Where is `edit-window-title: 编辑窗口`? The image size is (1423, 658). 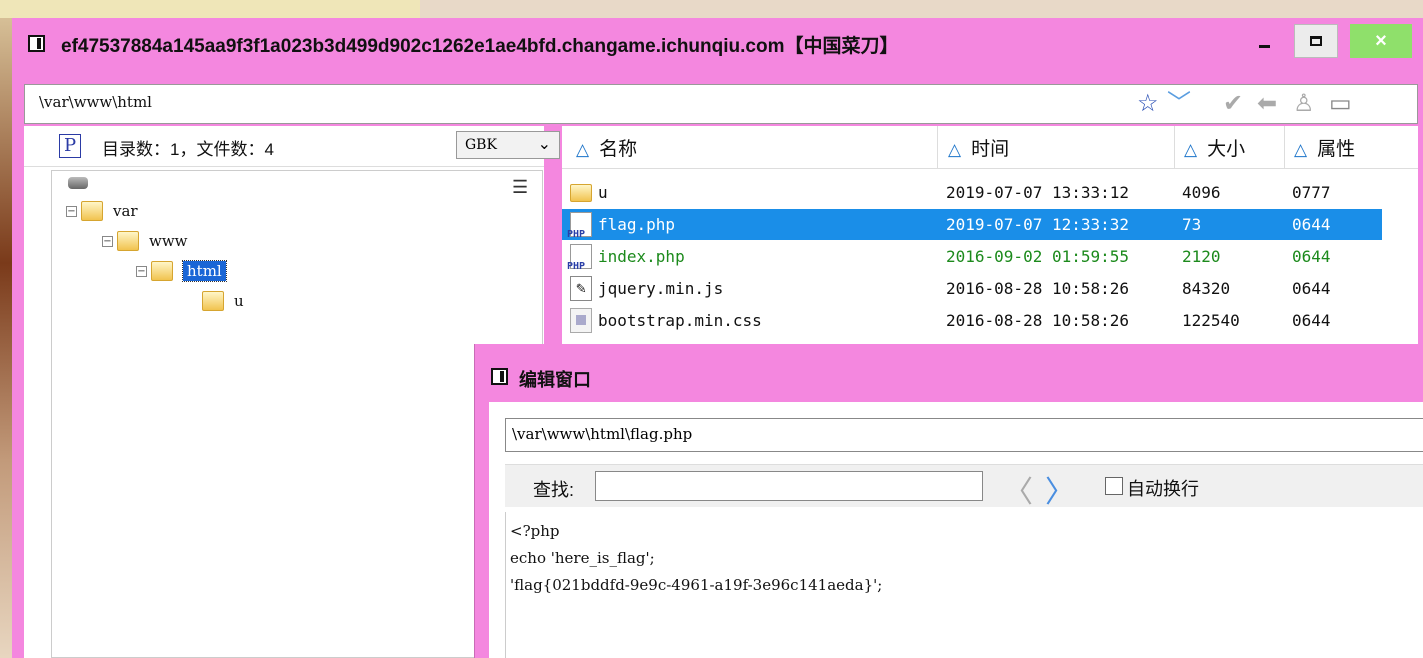
edit-window-title: 编辑窗口 is located at coordinates (555, 380).